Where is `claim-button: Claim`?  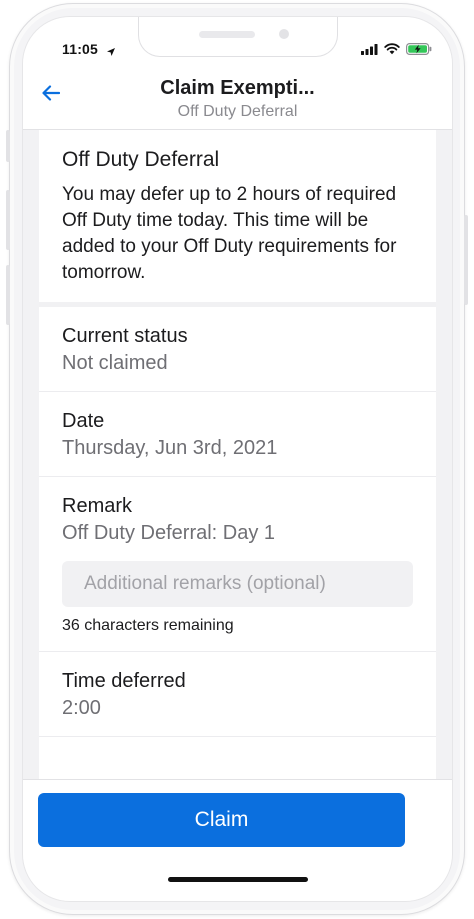 claim-button: Claim is located at coordinates (221, 820).